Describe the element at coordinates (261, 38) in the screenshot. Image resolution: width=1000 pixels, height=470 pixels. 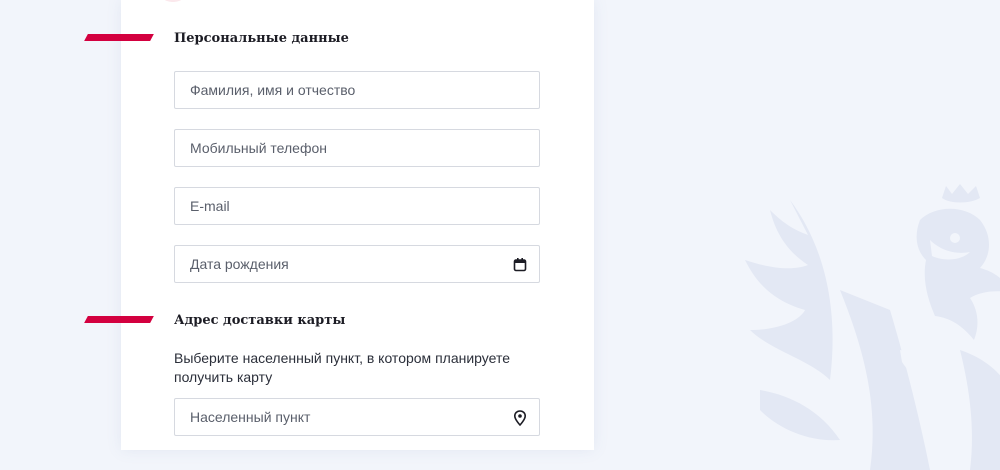
I see `section-title-personal: Персональные данные` at that location.